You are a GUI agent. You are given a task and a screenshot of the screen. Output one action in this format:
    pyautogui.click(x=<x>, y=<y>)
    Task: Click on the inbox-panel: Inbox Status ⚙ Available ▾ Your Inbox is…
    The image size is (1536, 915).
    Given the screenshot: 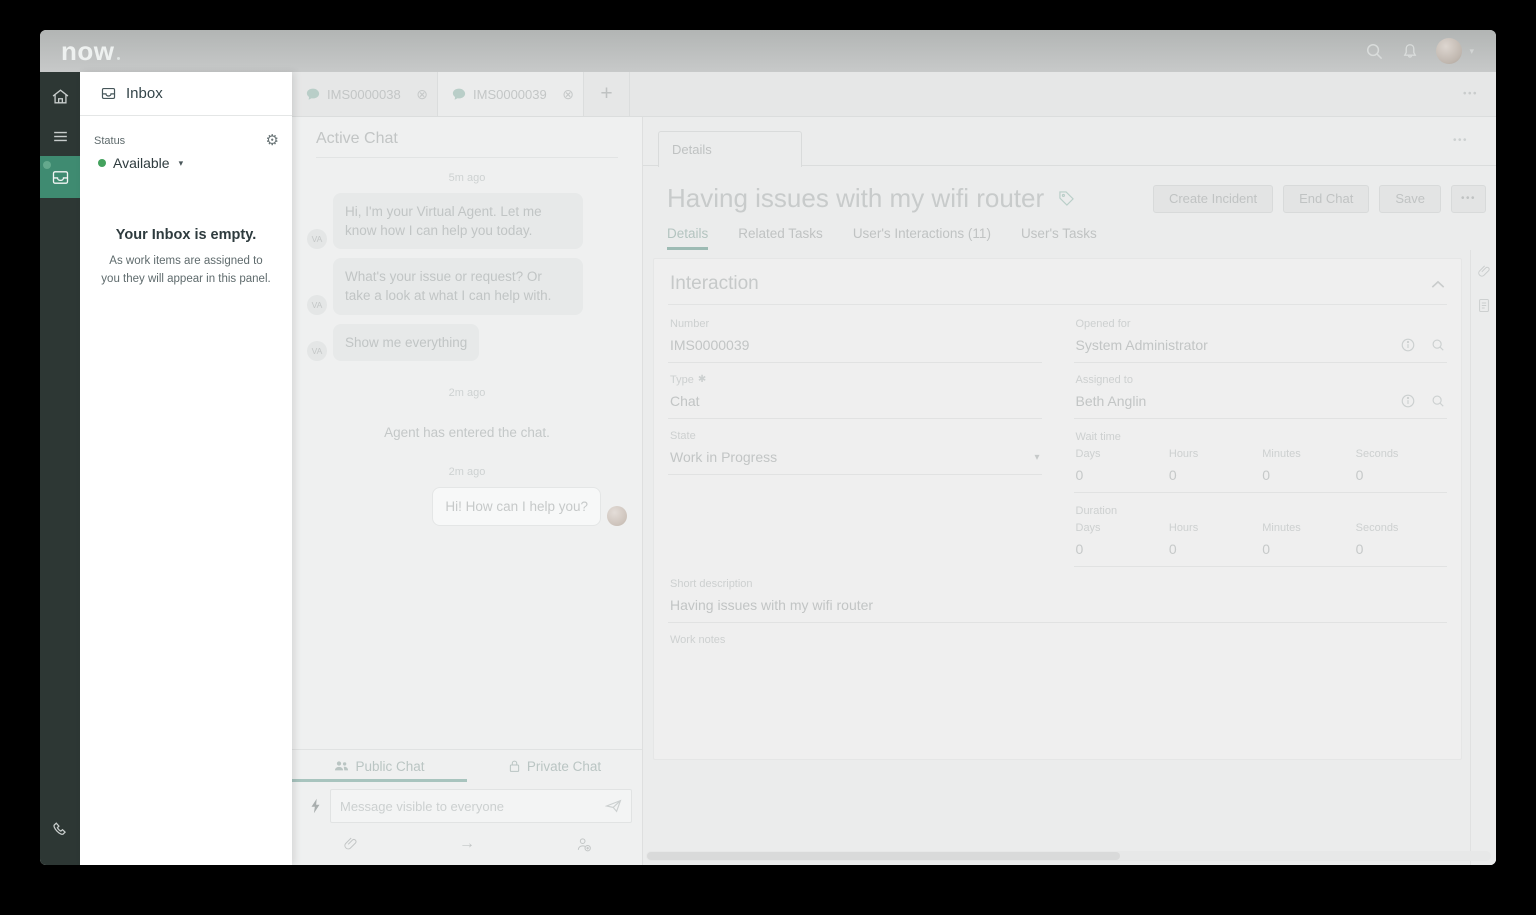 What is the action you would take?
    pyautogui.click(x=186, y=468)
    